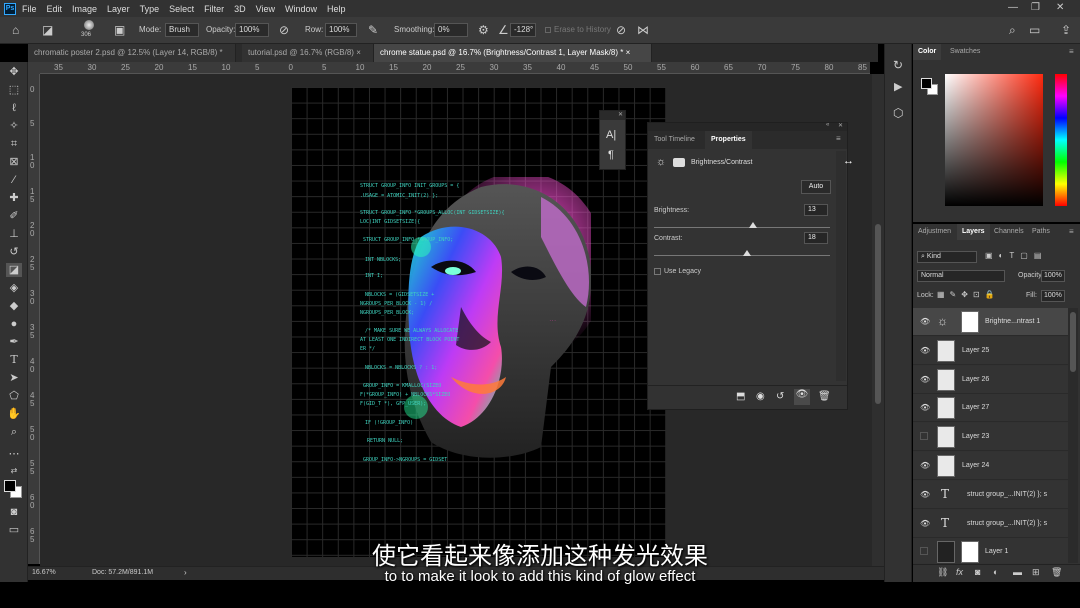 The width and height of the screenshot is (1080, 608). I want to click on tab-channels: Channels, so click(1009, 232).